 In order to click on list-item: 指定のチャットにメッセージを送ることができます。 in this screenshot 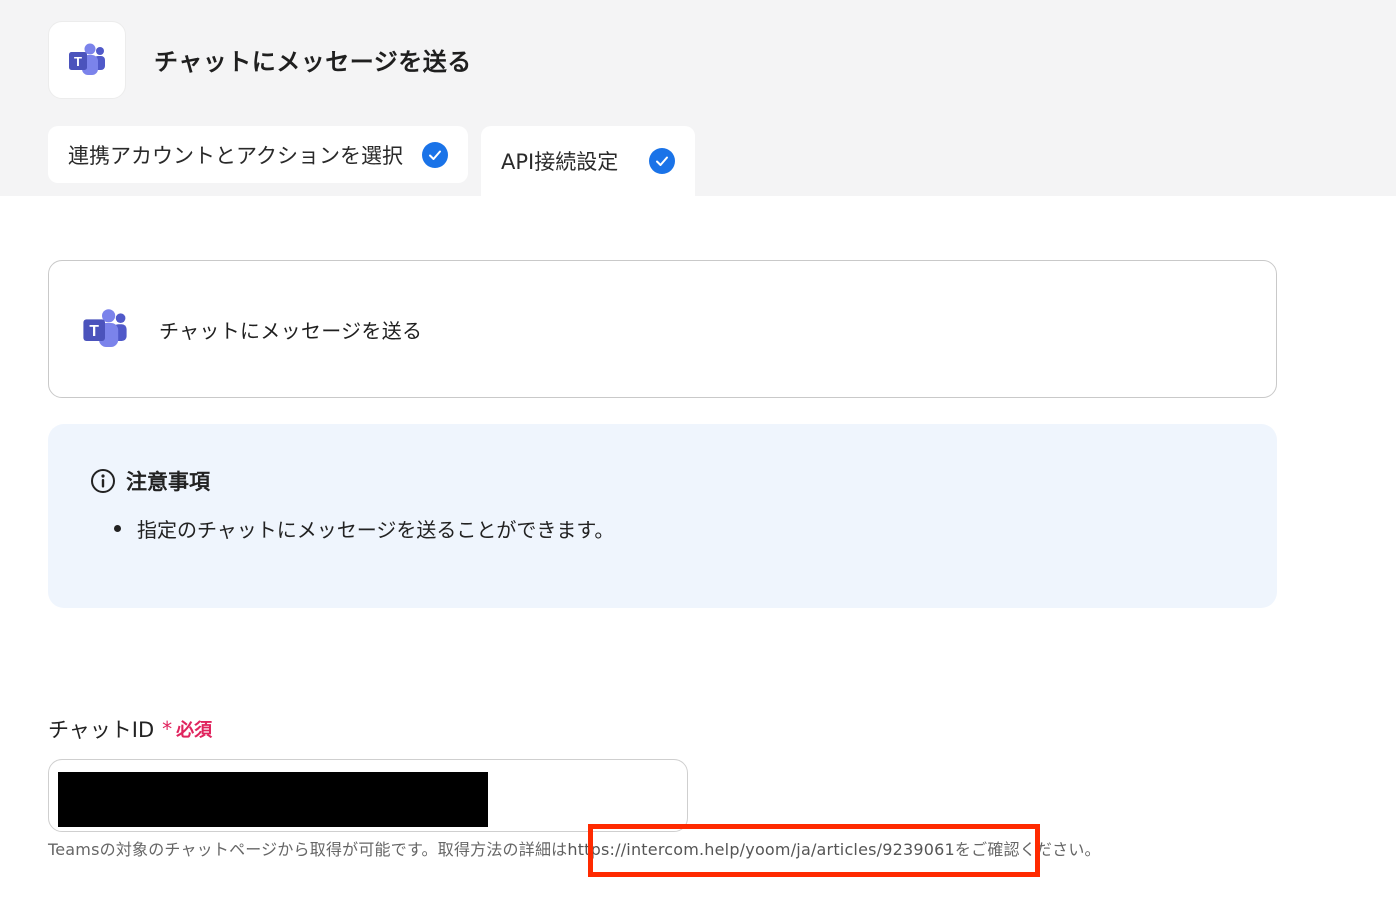, I will do `click(364, 528)`.